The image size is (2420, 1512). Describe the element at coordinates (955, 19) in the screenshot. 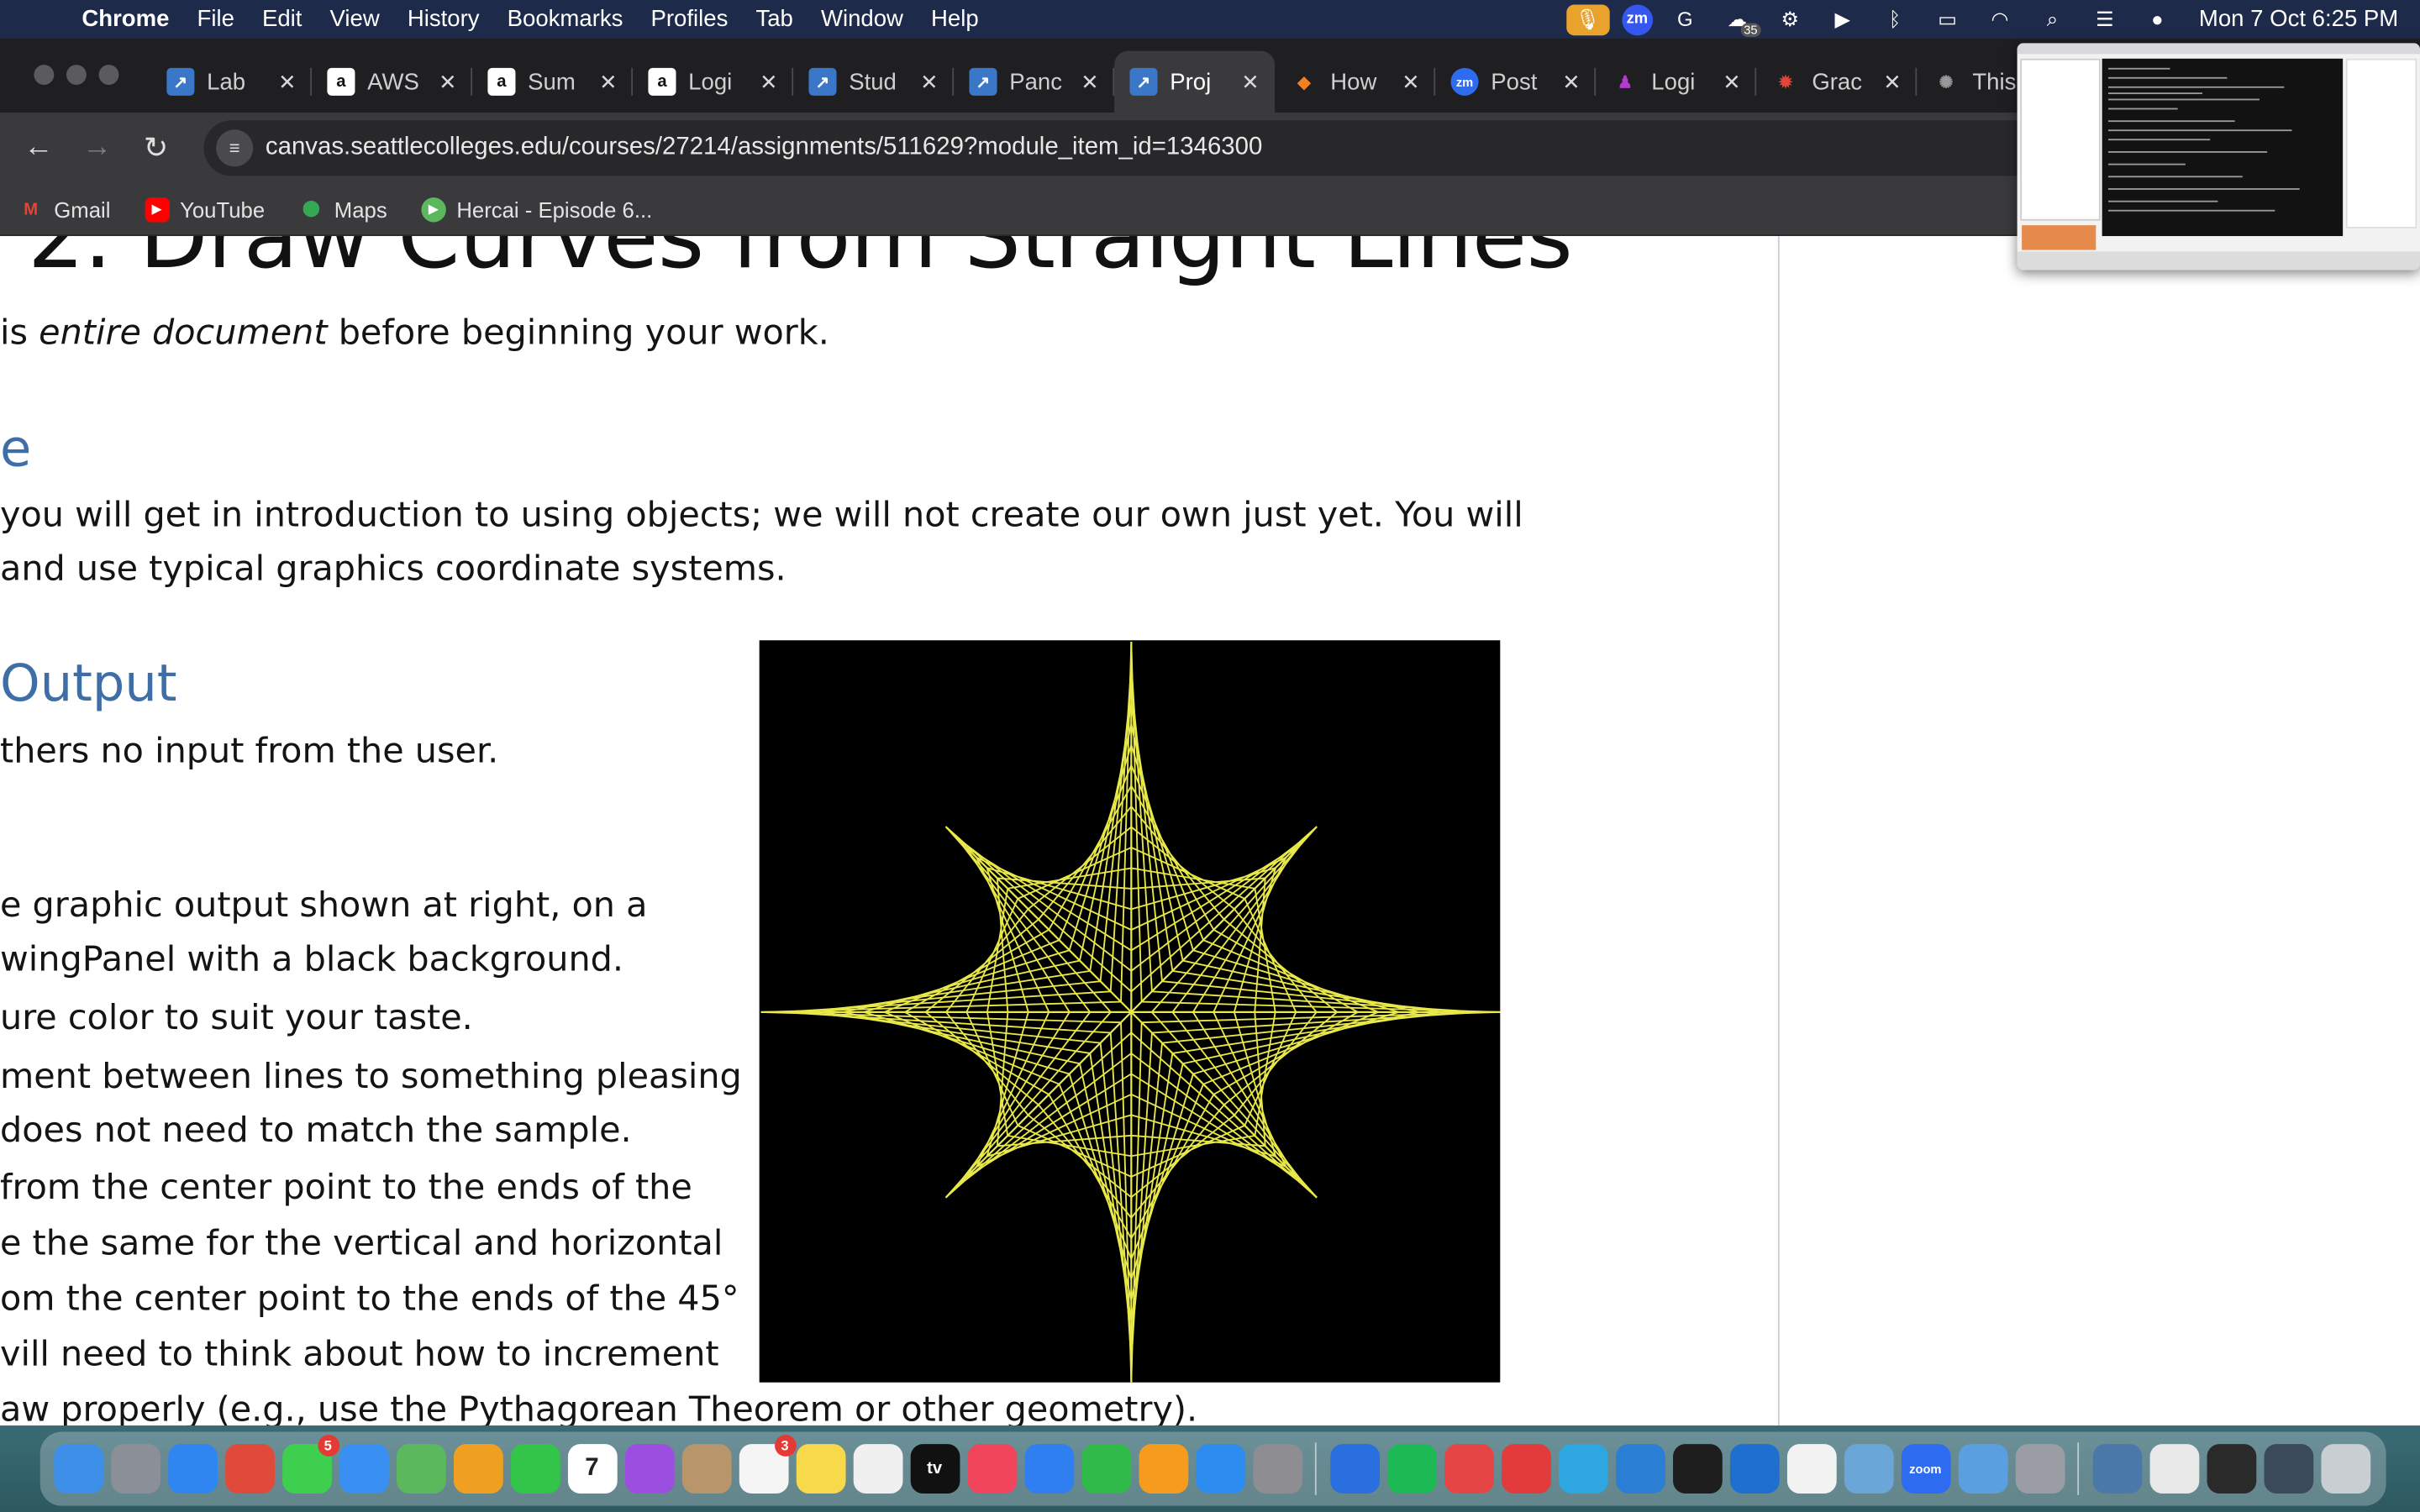

I see `menu-help: Help` at that location.